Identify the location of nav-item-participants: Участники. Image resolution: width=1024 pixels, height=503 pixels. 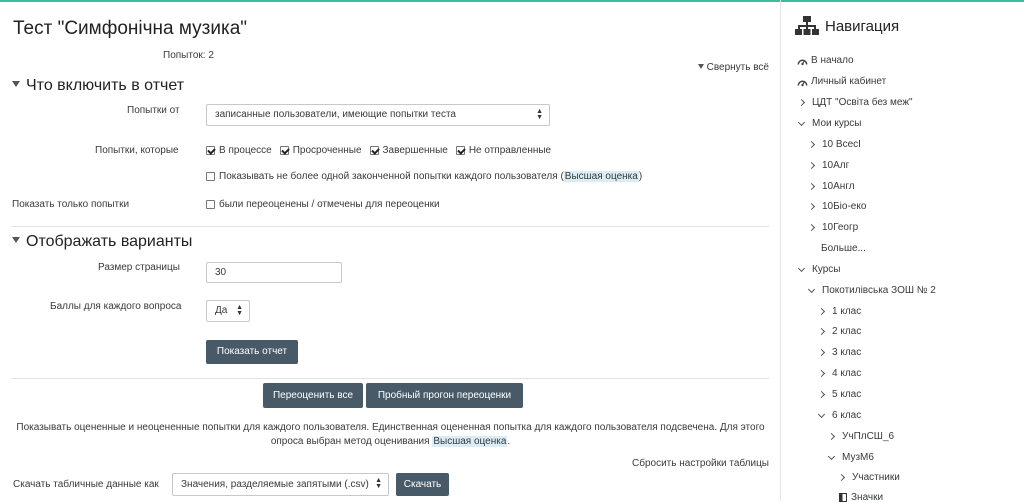
(868, 477).